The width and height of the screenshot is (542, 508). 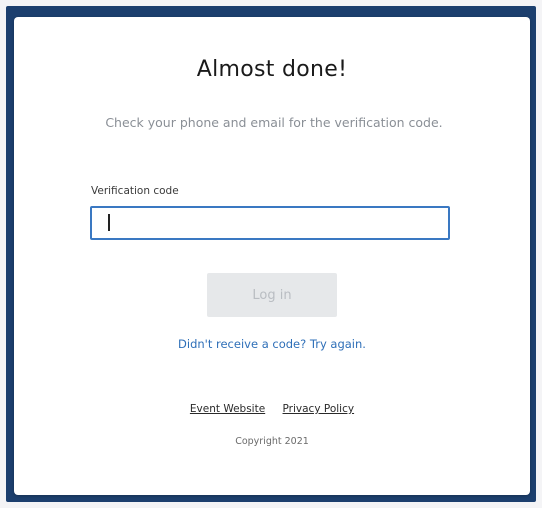 I want to click on page-title: Almost done!, so click(x=272, y=69).